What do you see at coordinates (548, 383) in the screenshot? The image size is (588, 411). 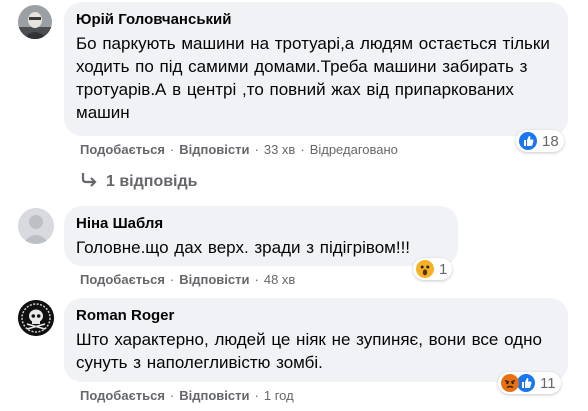 I see `reaction-count: 11` at bounding box center [548, 383].